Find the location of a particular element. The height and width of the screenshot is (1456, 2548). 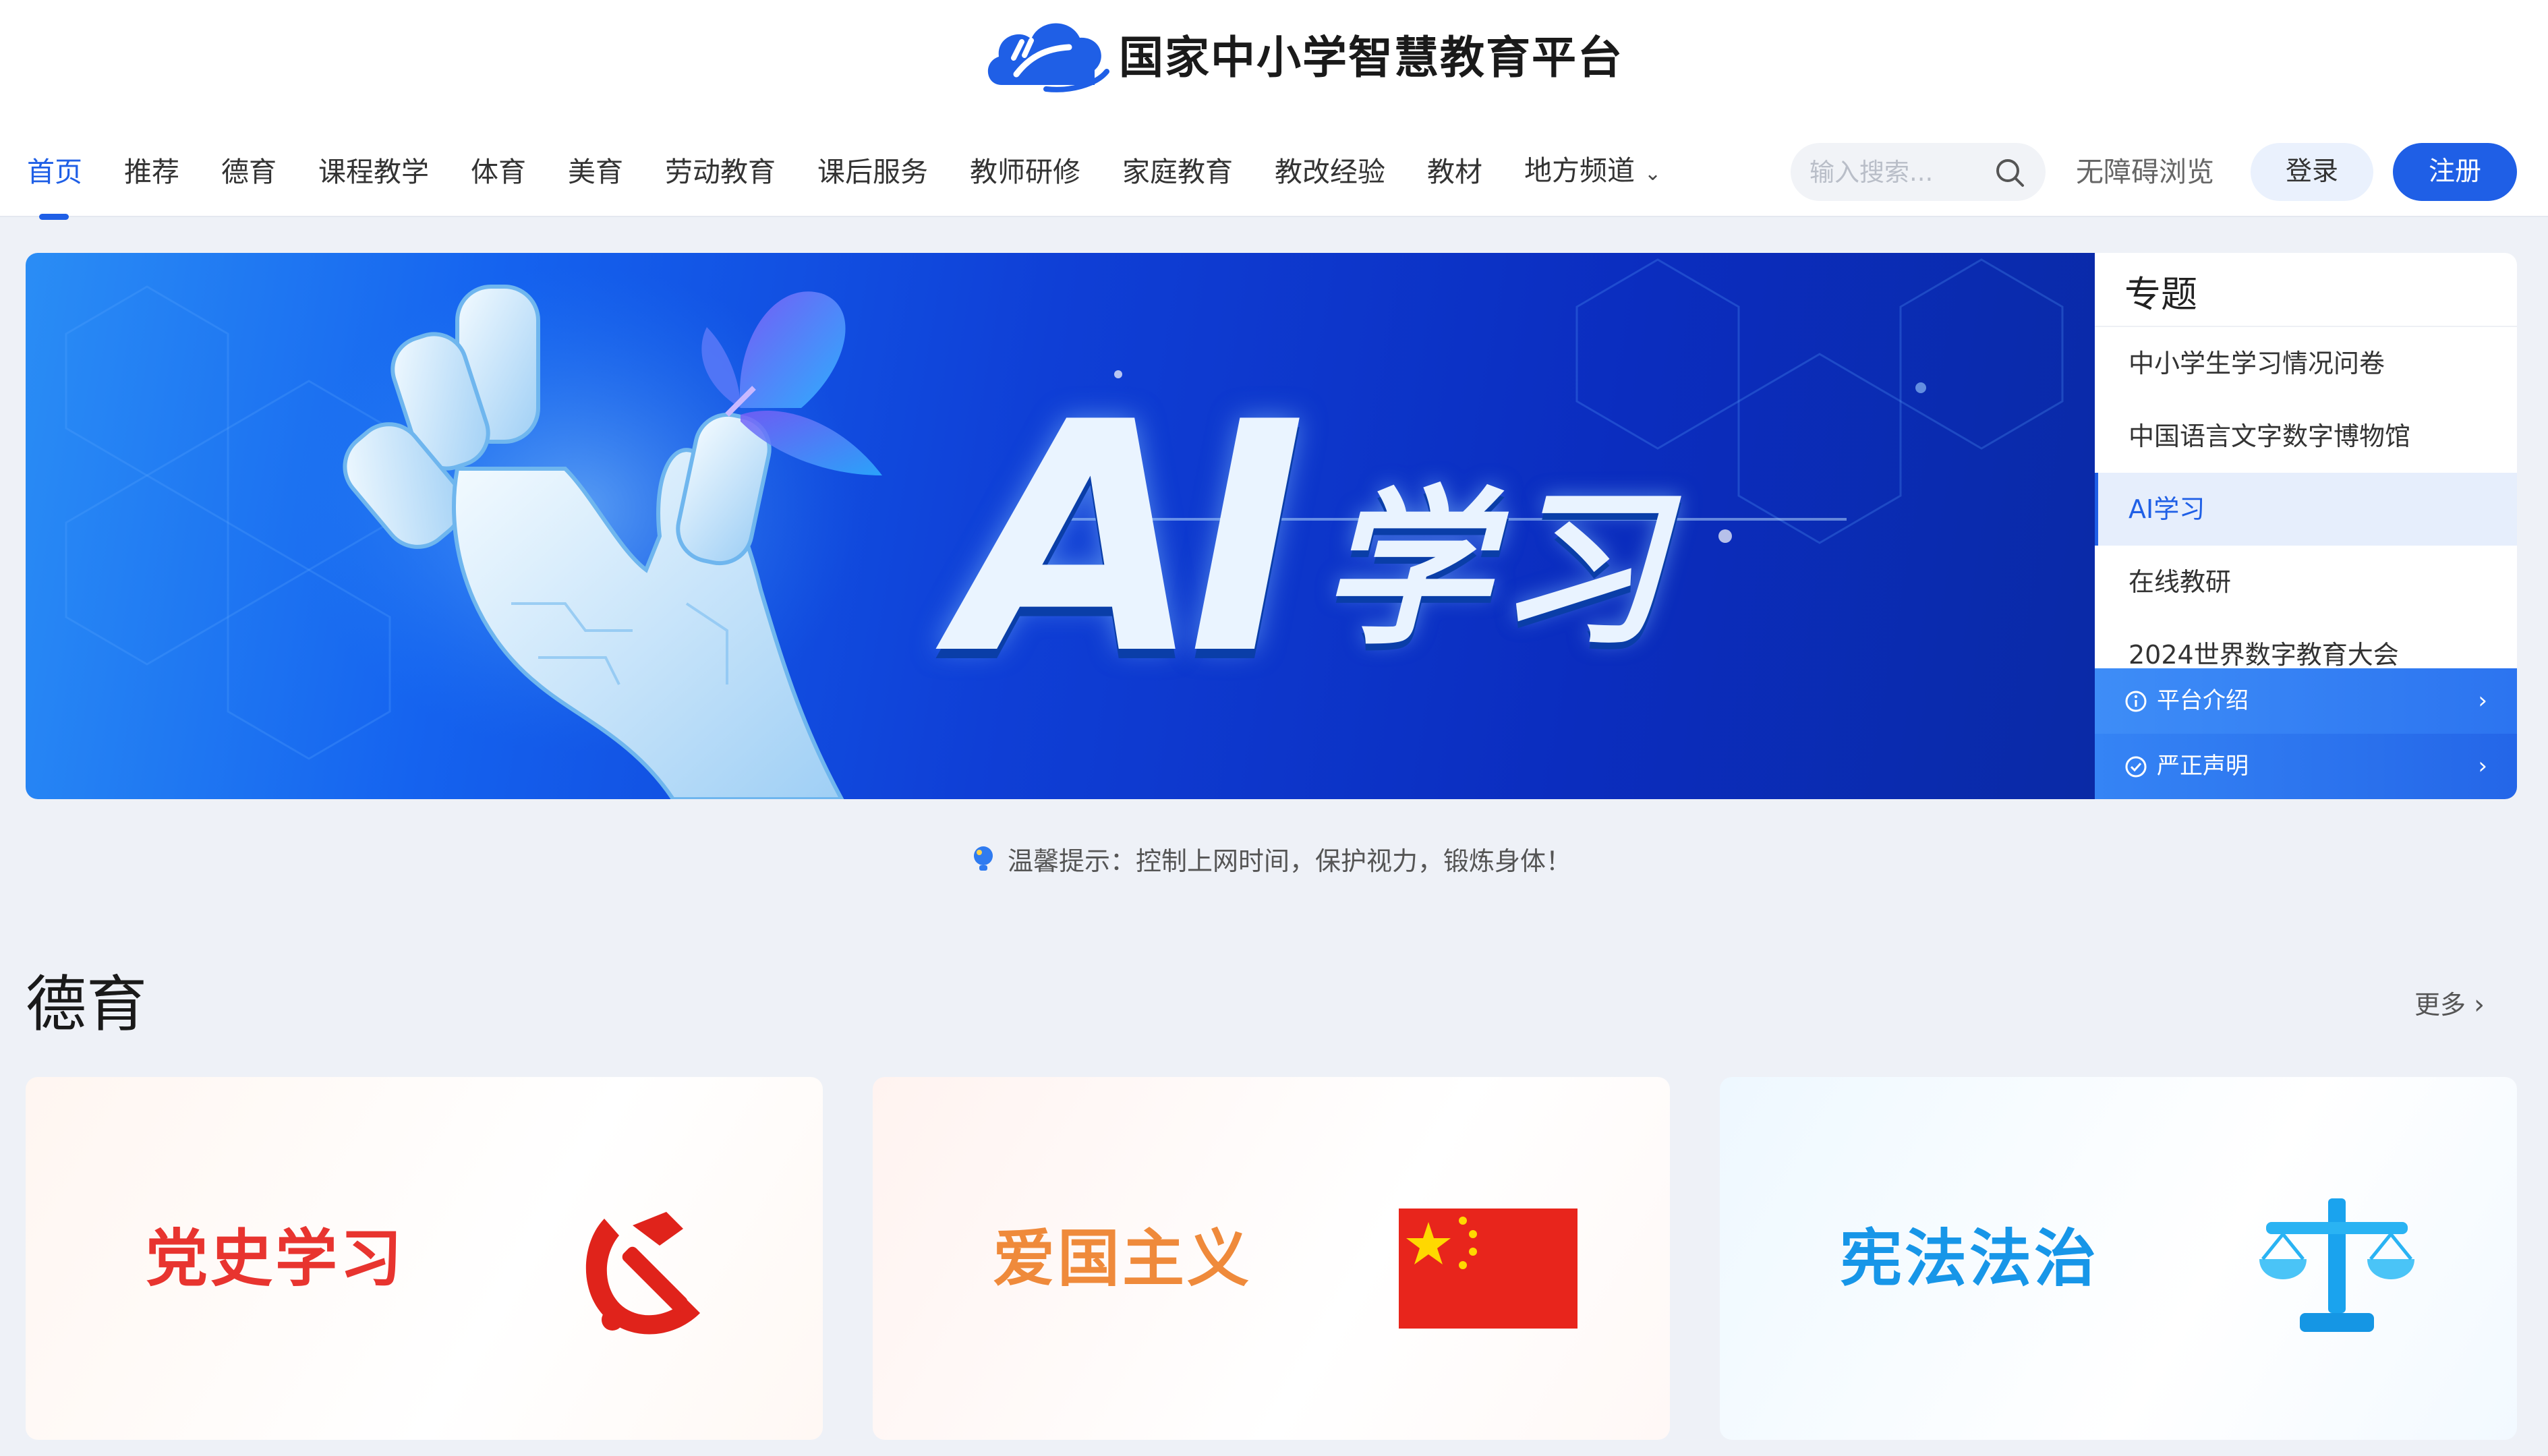

nav-item-family: 家庭教育 is located at coordinates (1177, 172).